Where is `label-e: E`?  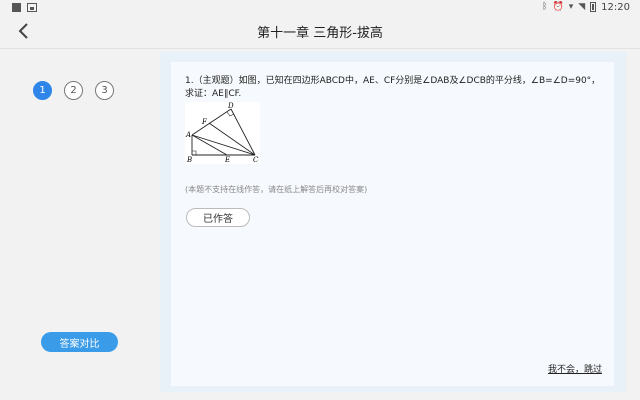 label-e: E is located at coordinates (227, 160).